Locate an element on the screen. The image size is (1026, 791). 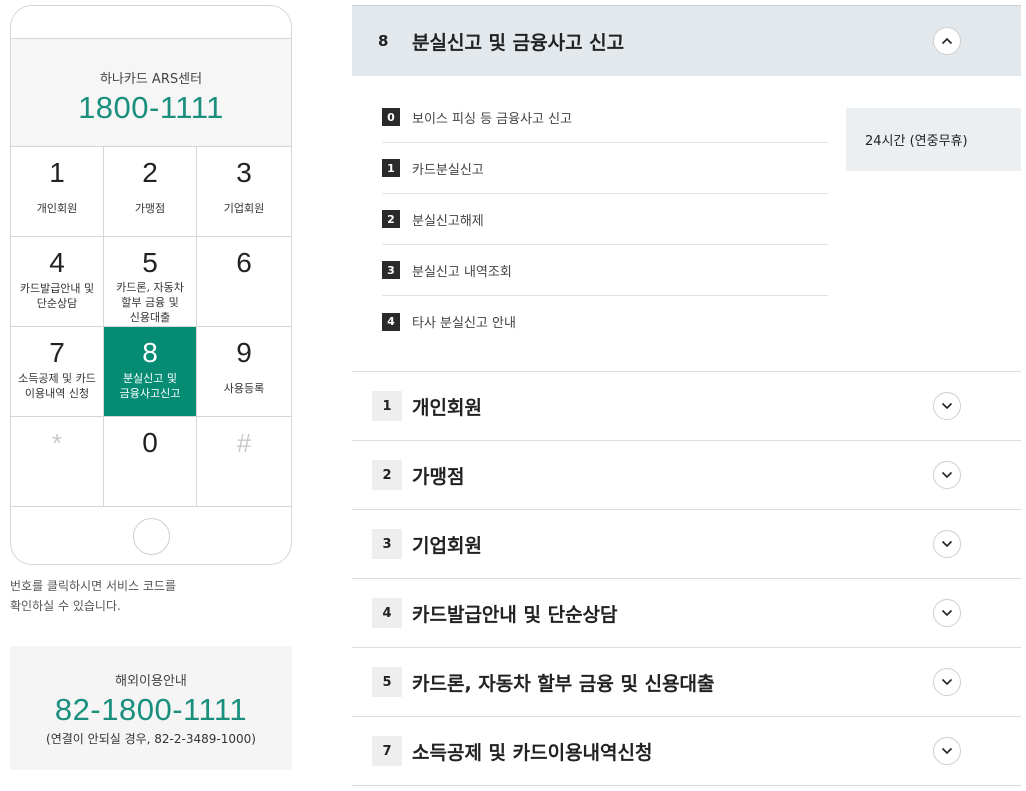
key-4: 4 카드발급안내 및 단순상담 is located at coordinates (57, 282).